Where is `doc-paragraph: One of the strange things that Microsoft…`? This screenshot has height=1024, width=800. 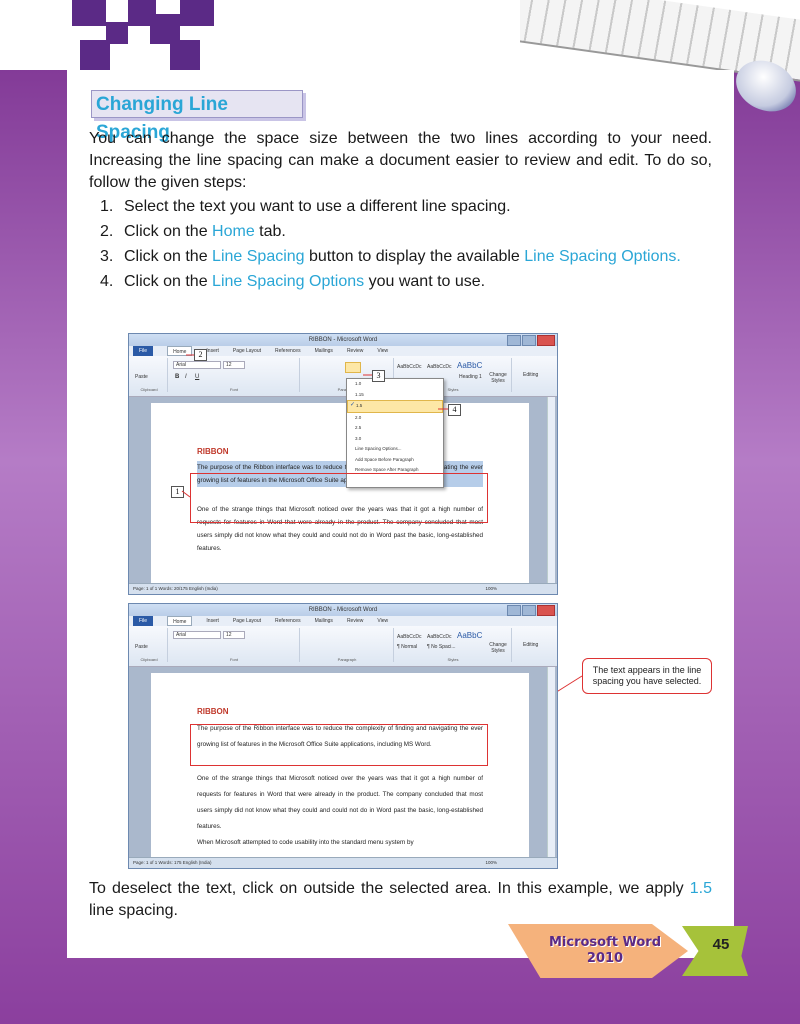
doc-paragraph: One of the strange things that Microsoft… is located at coordinates (340, 803).